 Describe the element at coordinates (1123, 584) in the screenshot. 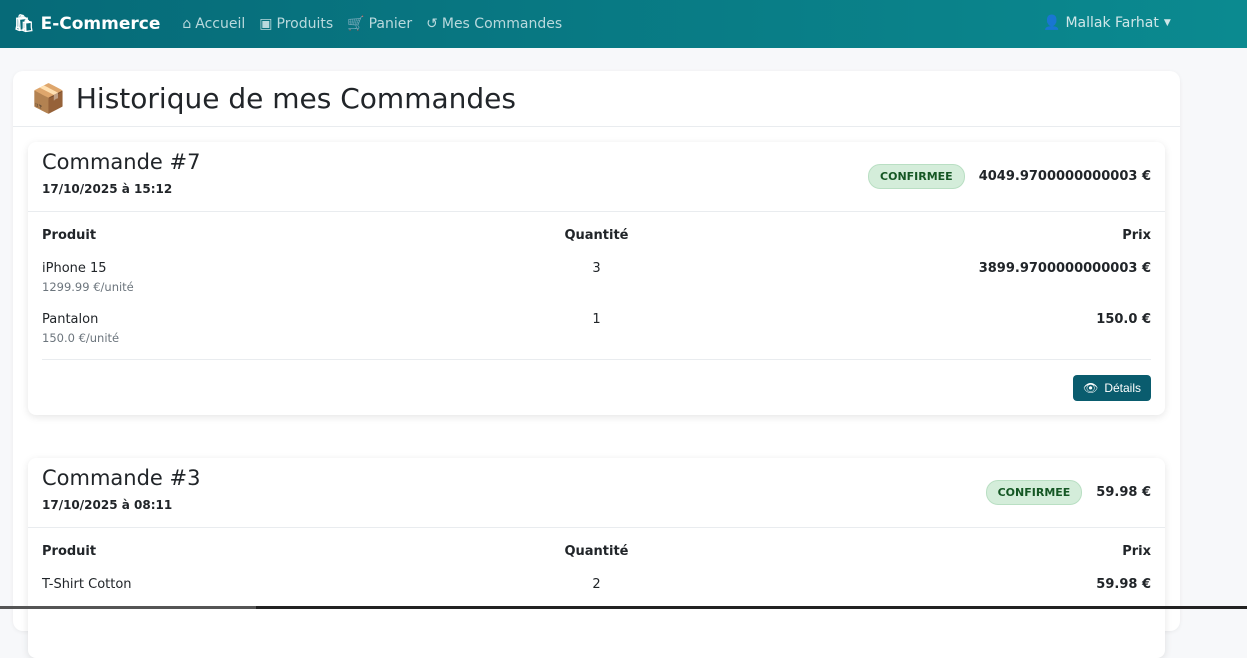

I see `line-price: 59.98 €` at that location.